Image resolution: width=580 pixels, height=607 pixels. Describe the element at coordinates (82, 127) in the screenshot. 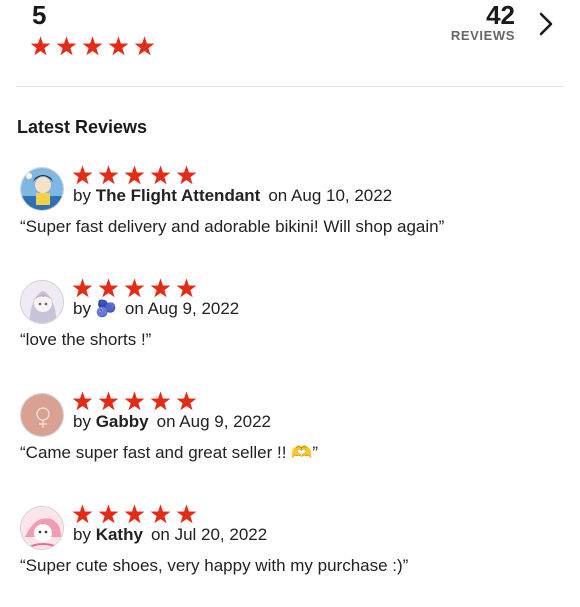

I see `section-title: Latest Reviews` at that location.